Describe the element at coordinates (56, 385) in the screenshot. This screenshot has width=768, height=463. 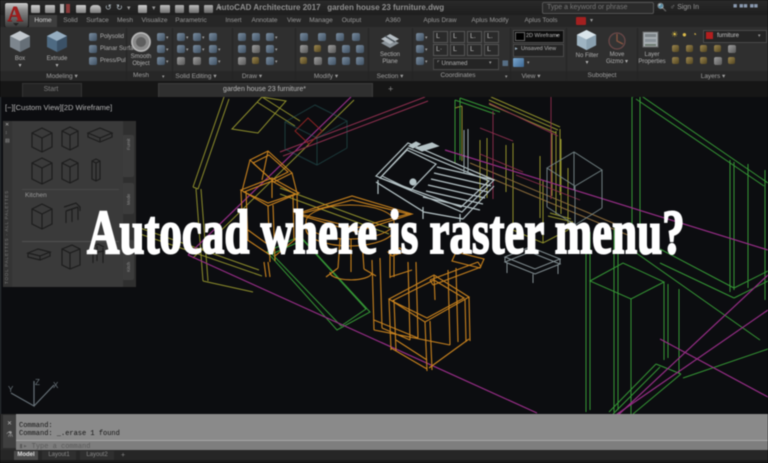
I see `svg-text: X` at that location.